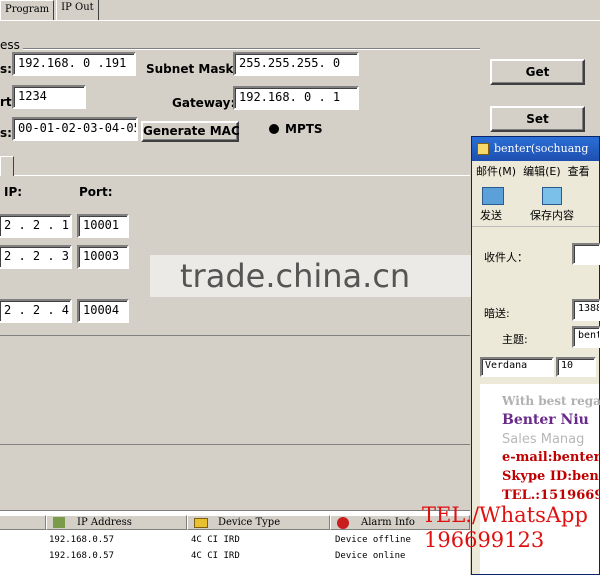 The image size is (600, 575). What do you see at coordinates (373, 540) in the screenshot?
I see `table-cell-alarm: Device offline` at bounding box center [373, 540].